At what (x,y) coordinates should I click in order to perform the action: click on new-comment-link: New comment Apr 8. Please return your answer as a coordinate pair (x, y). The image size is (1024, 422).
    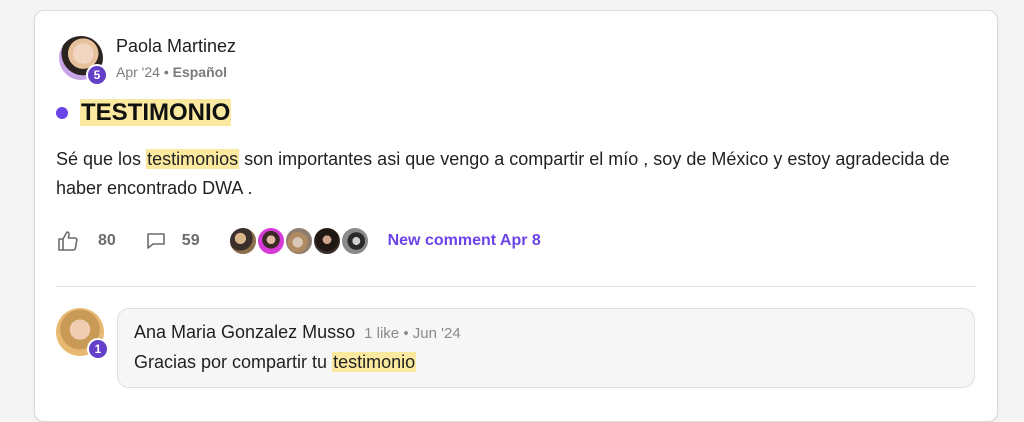
    Looking at the image, I should click on (464, 241).